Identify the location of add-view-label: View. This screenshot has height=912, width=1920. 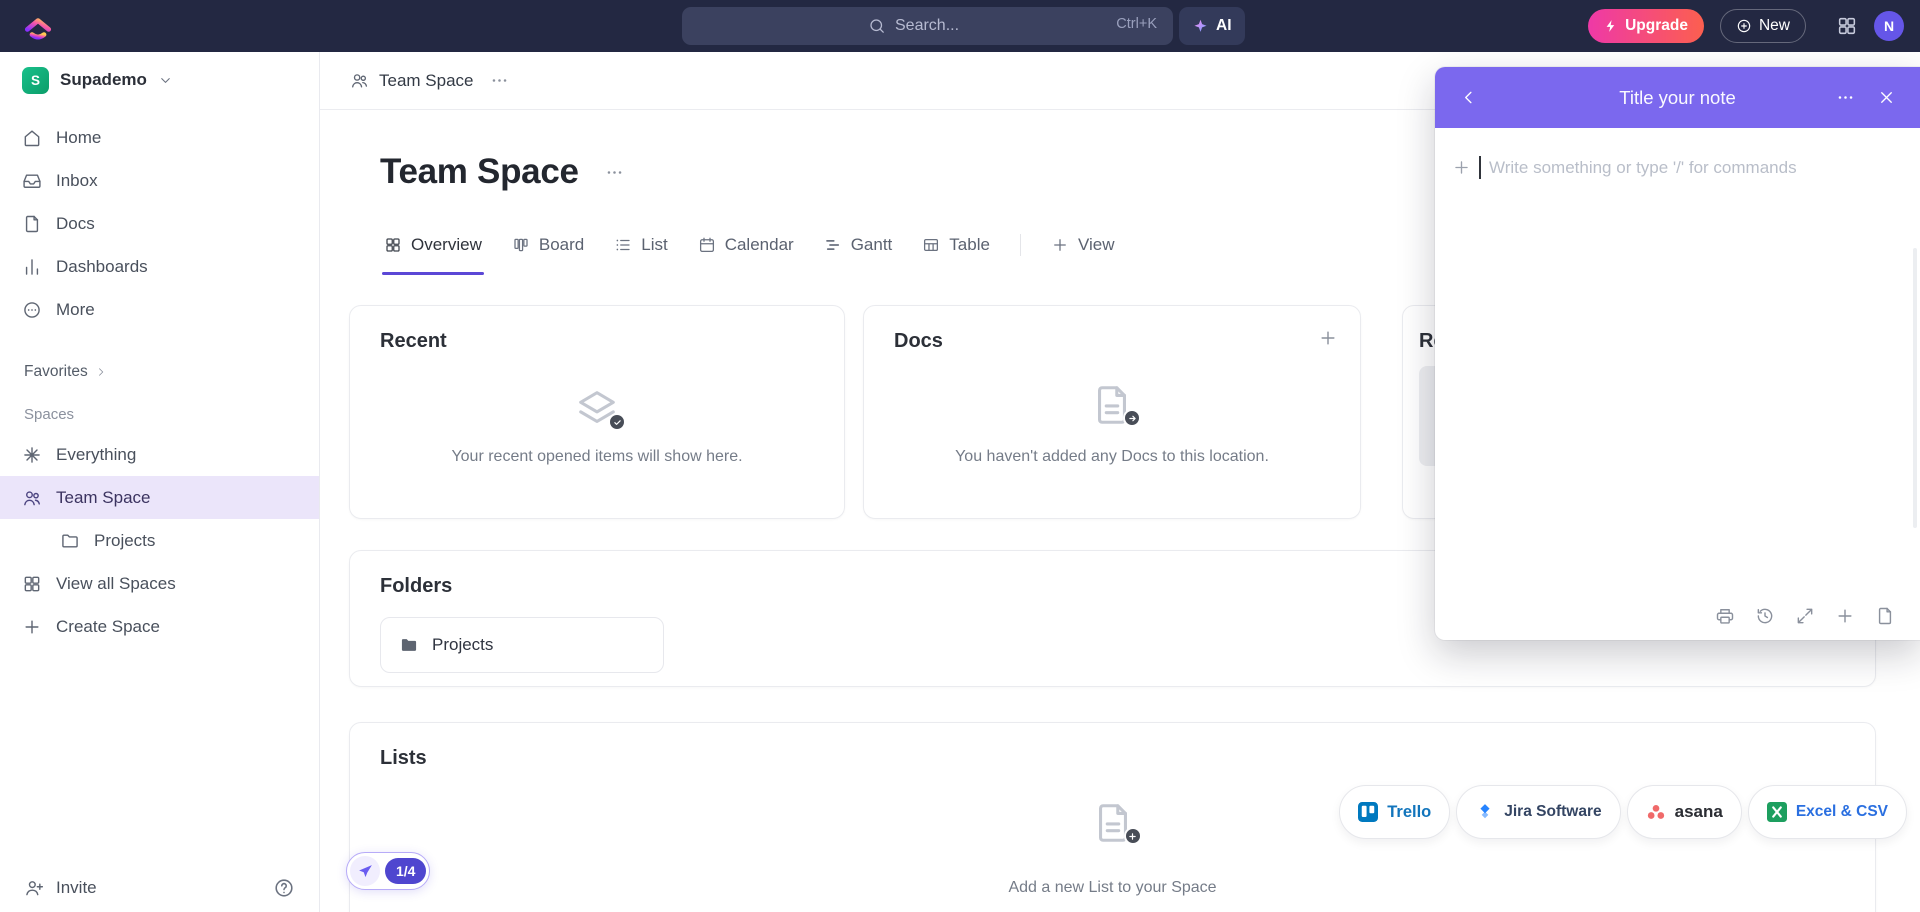
(1096, 244).